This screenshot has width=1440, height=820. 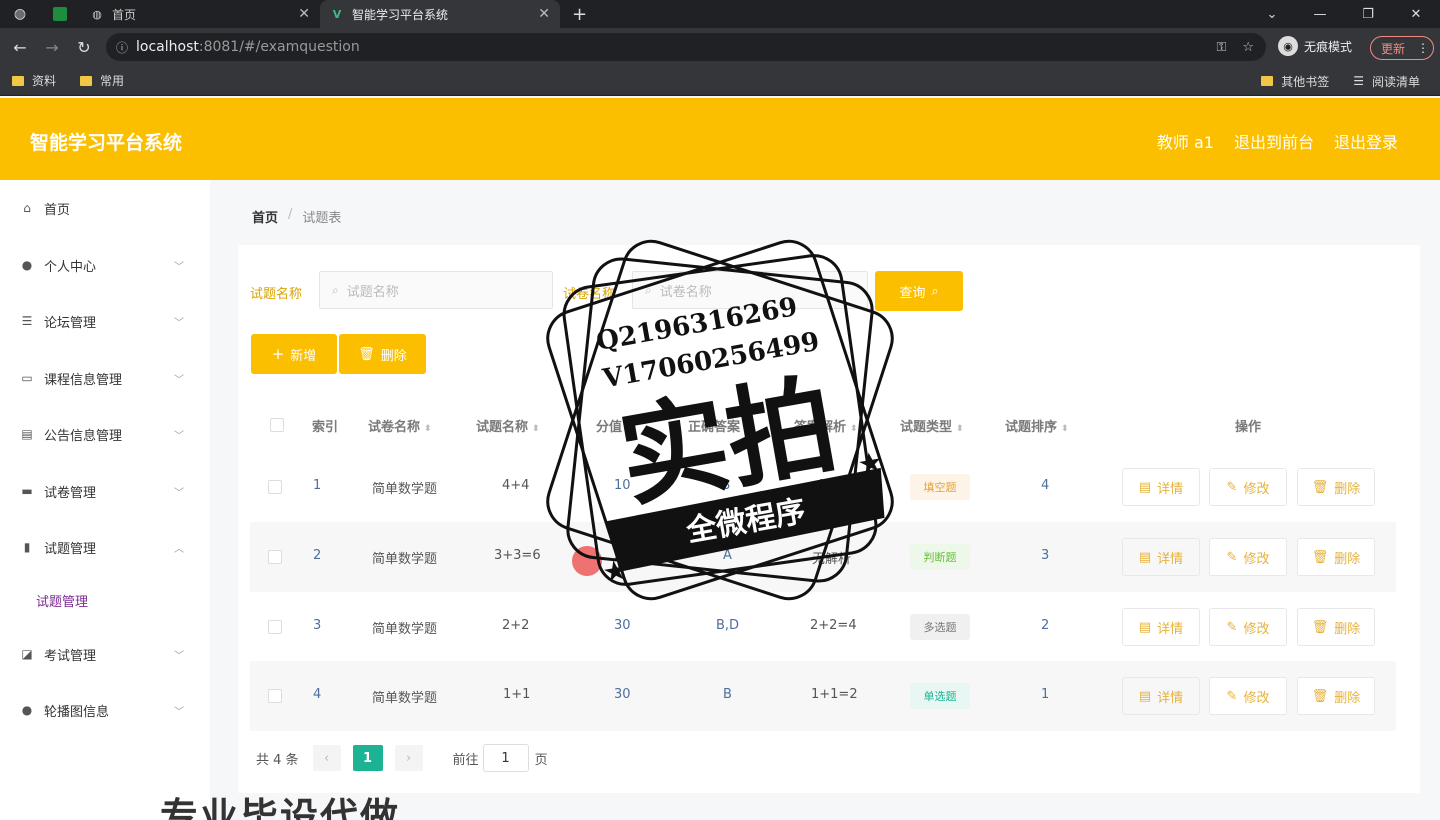 I want to click on col-order: 试题排序 ⬍, so click(x=1037, y=425).